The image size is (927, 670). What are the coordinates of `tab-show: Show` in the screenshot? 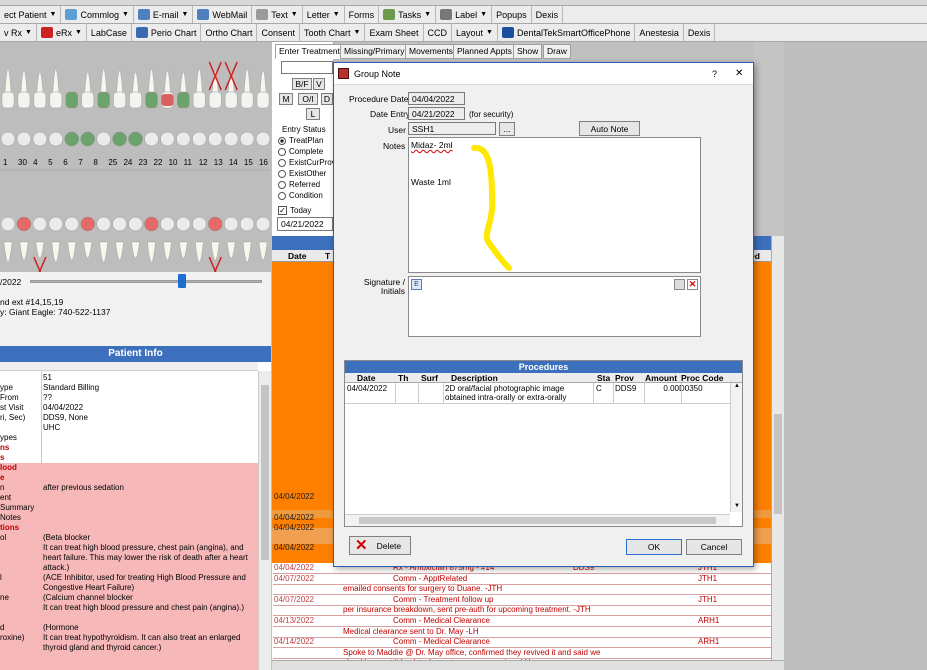 It's located at (528, 51).